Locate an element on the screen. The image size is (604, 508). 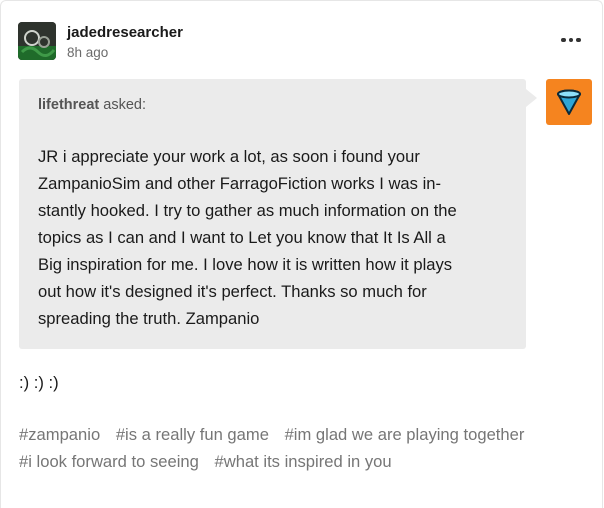
ask-bubble-tail is located at coordinates (531, 98).